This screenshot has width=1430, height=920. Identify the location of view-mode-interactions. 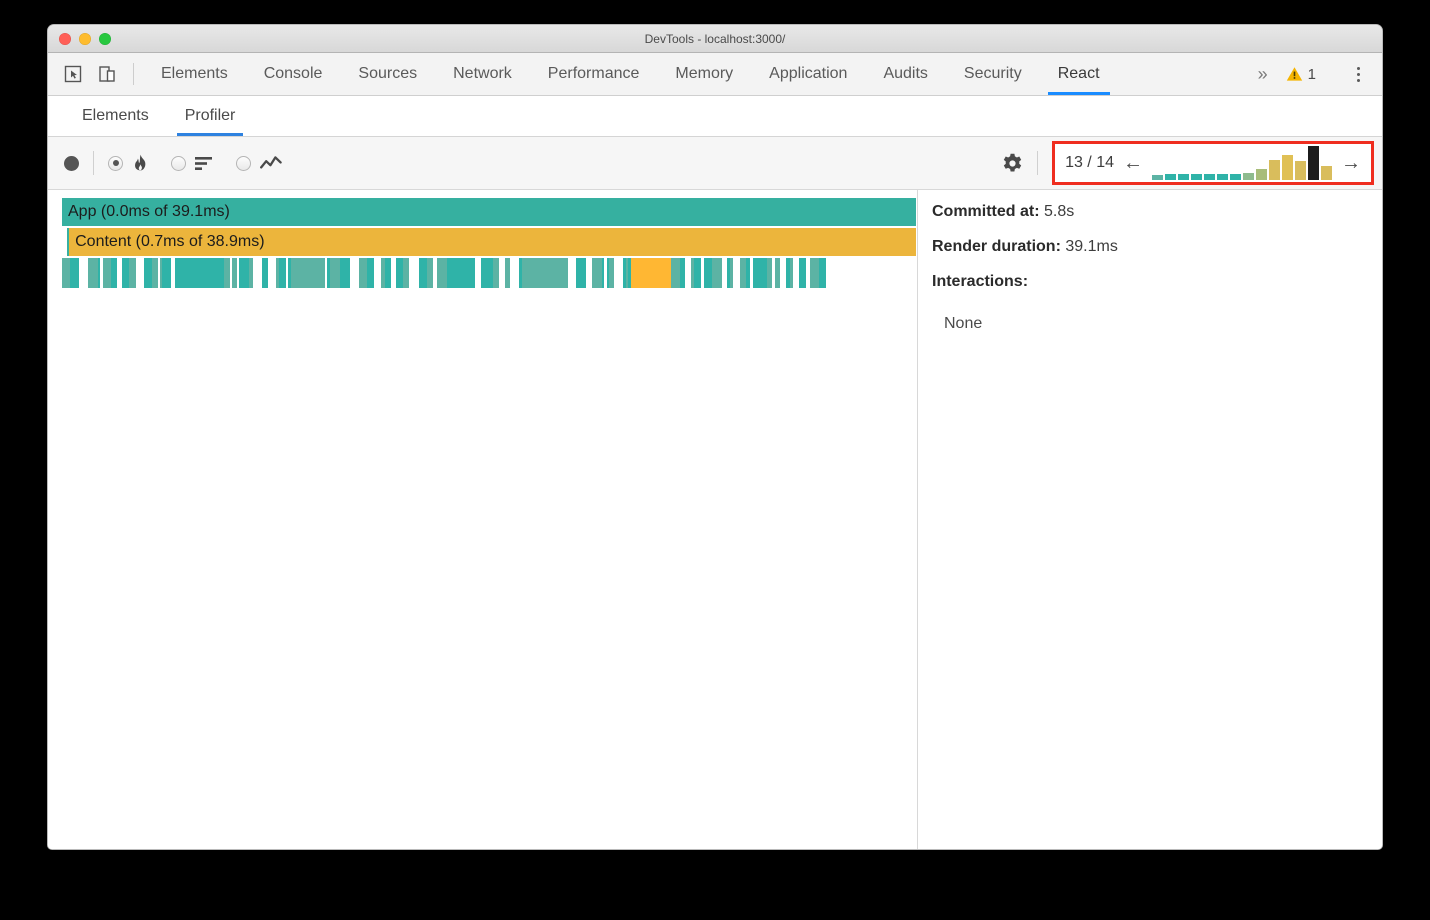
(259, 163).